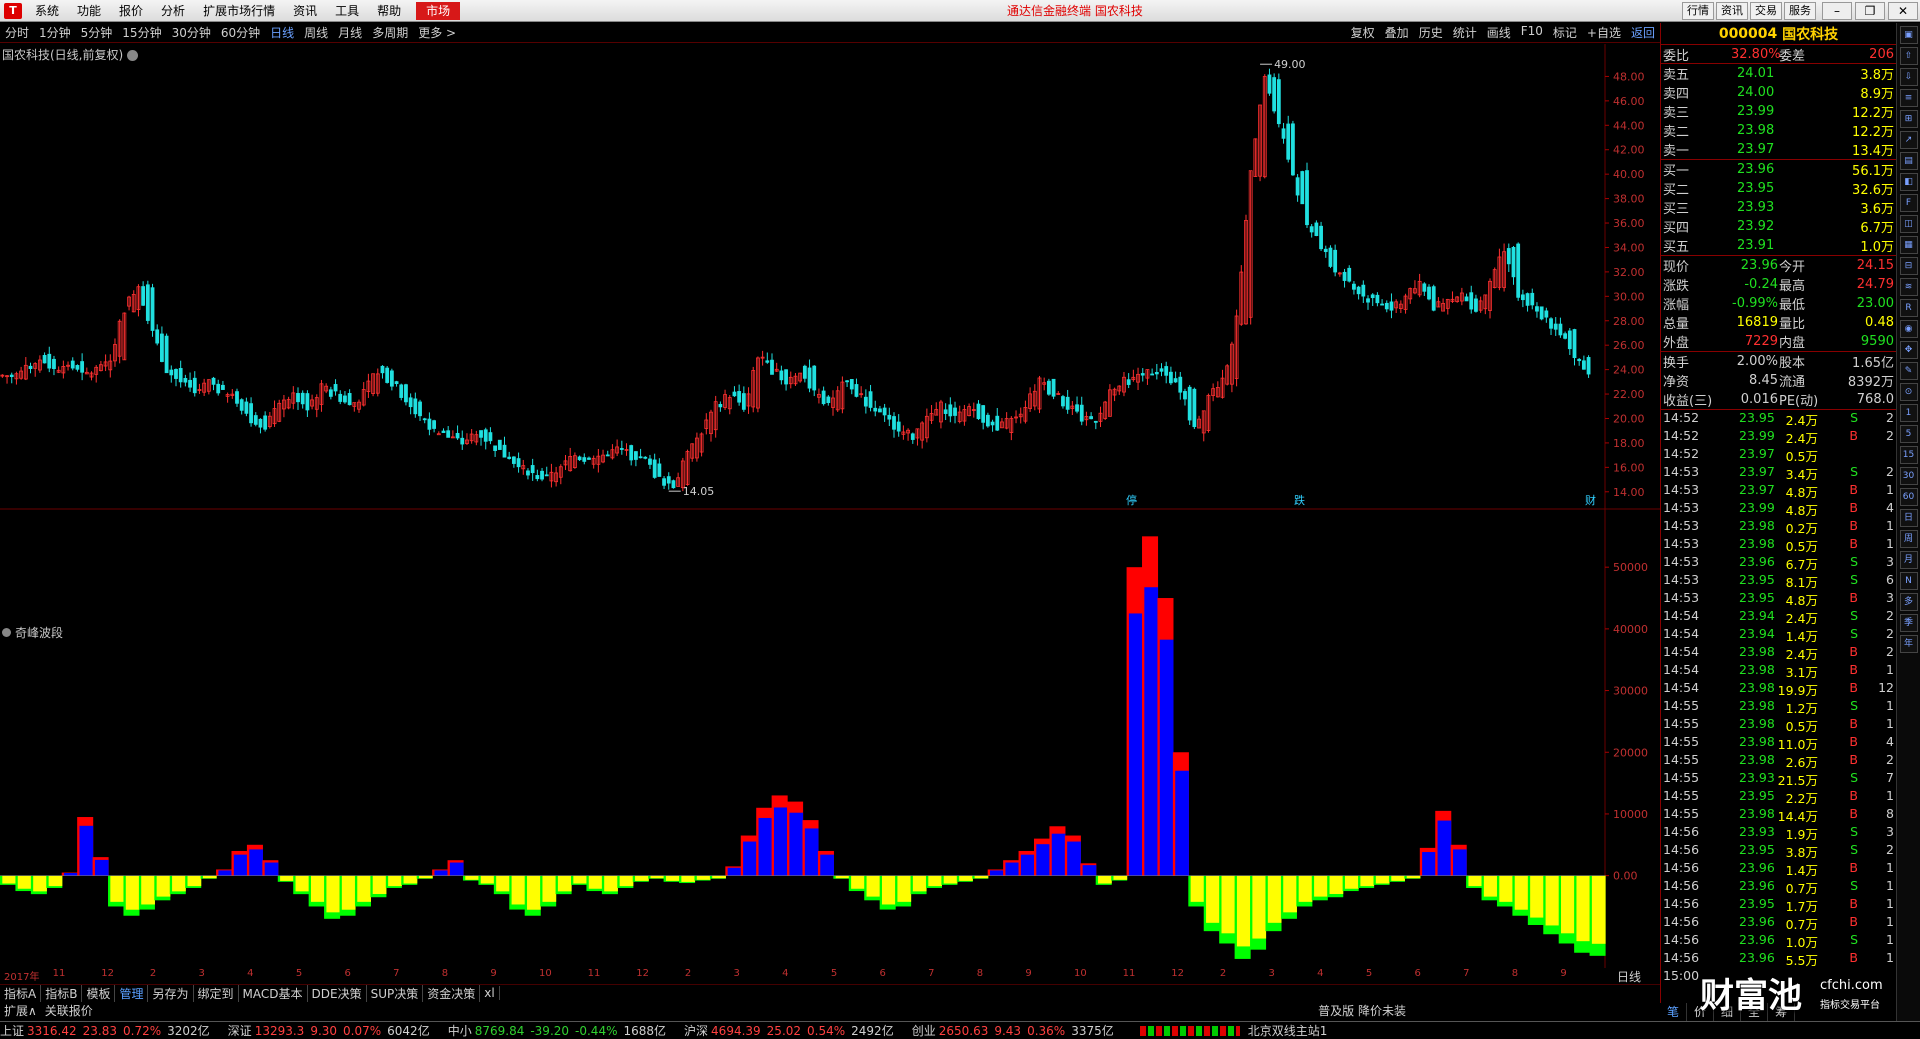 Image resolution: width=1920 pixels, height=1039 pixels. I want to click on side-tool-icon: ✥, so click(1908, 350).